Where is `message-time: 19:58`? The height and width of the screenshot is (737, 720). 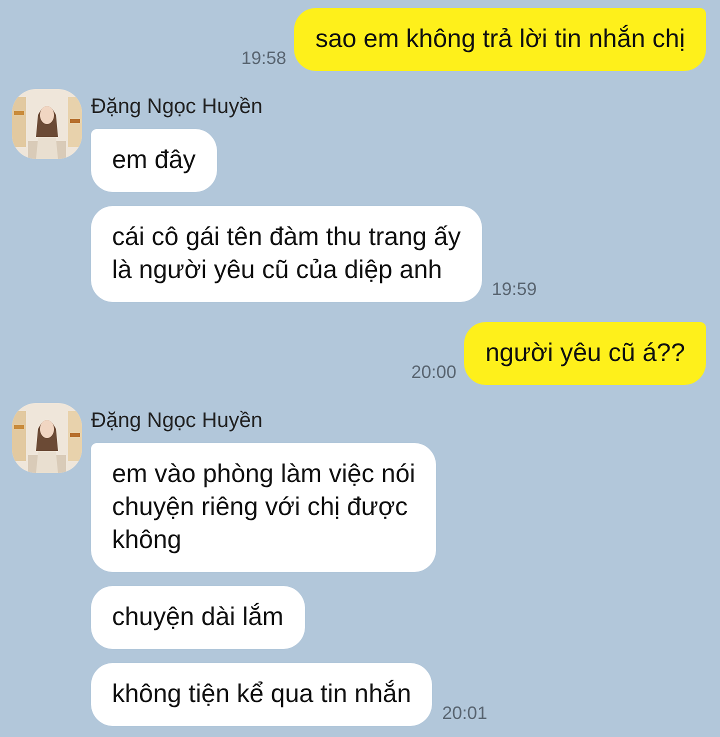
message-time: 19:58 is located at coordinates (263, 59).